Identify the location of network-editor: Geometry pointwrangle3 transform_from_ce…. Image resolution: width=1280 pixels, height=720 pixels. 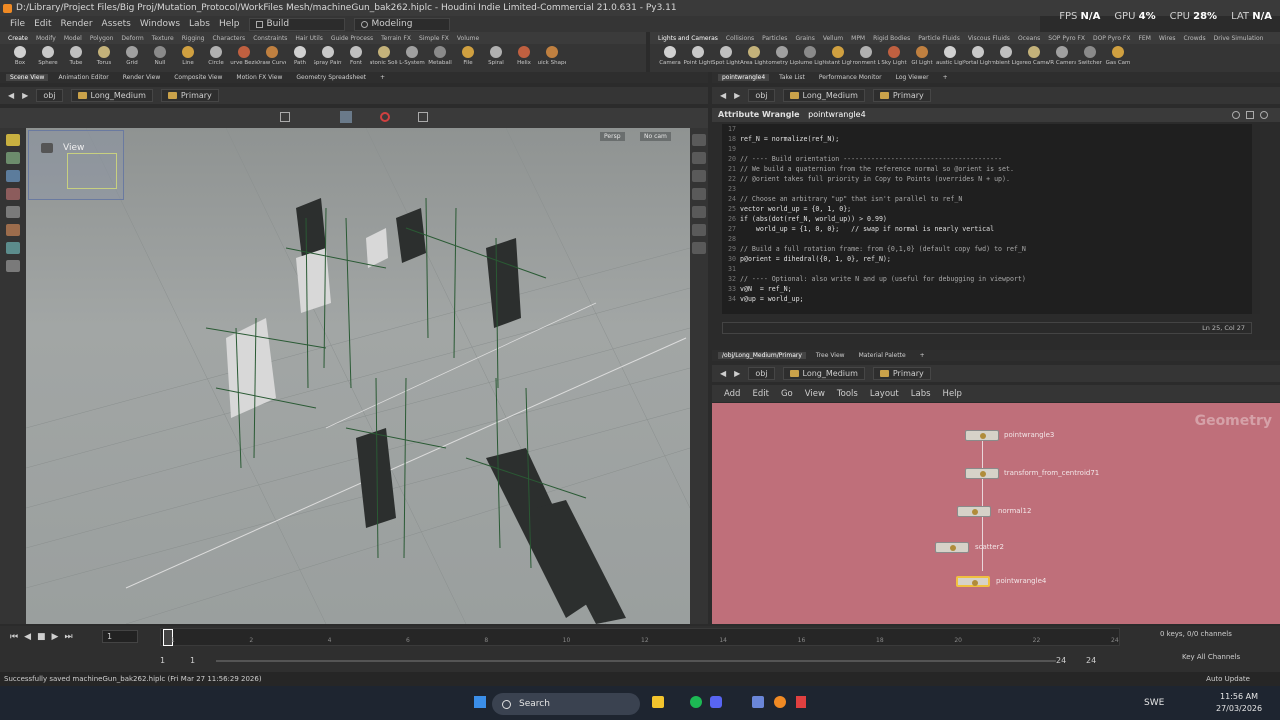
(996, 513).